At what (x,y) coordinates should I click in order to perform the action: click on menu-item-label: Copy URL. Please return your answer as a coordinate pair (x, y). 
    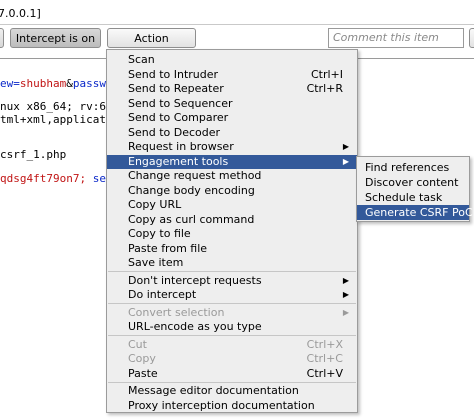
    Looking at the image, I should click on (155, 204).